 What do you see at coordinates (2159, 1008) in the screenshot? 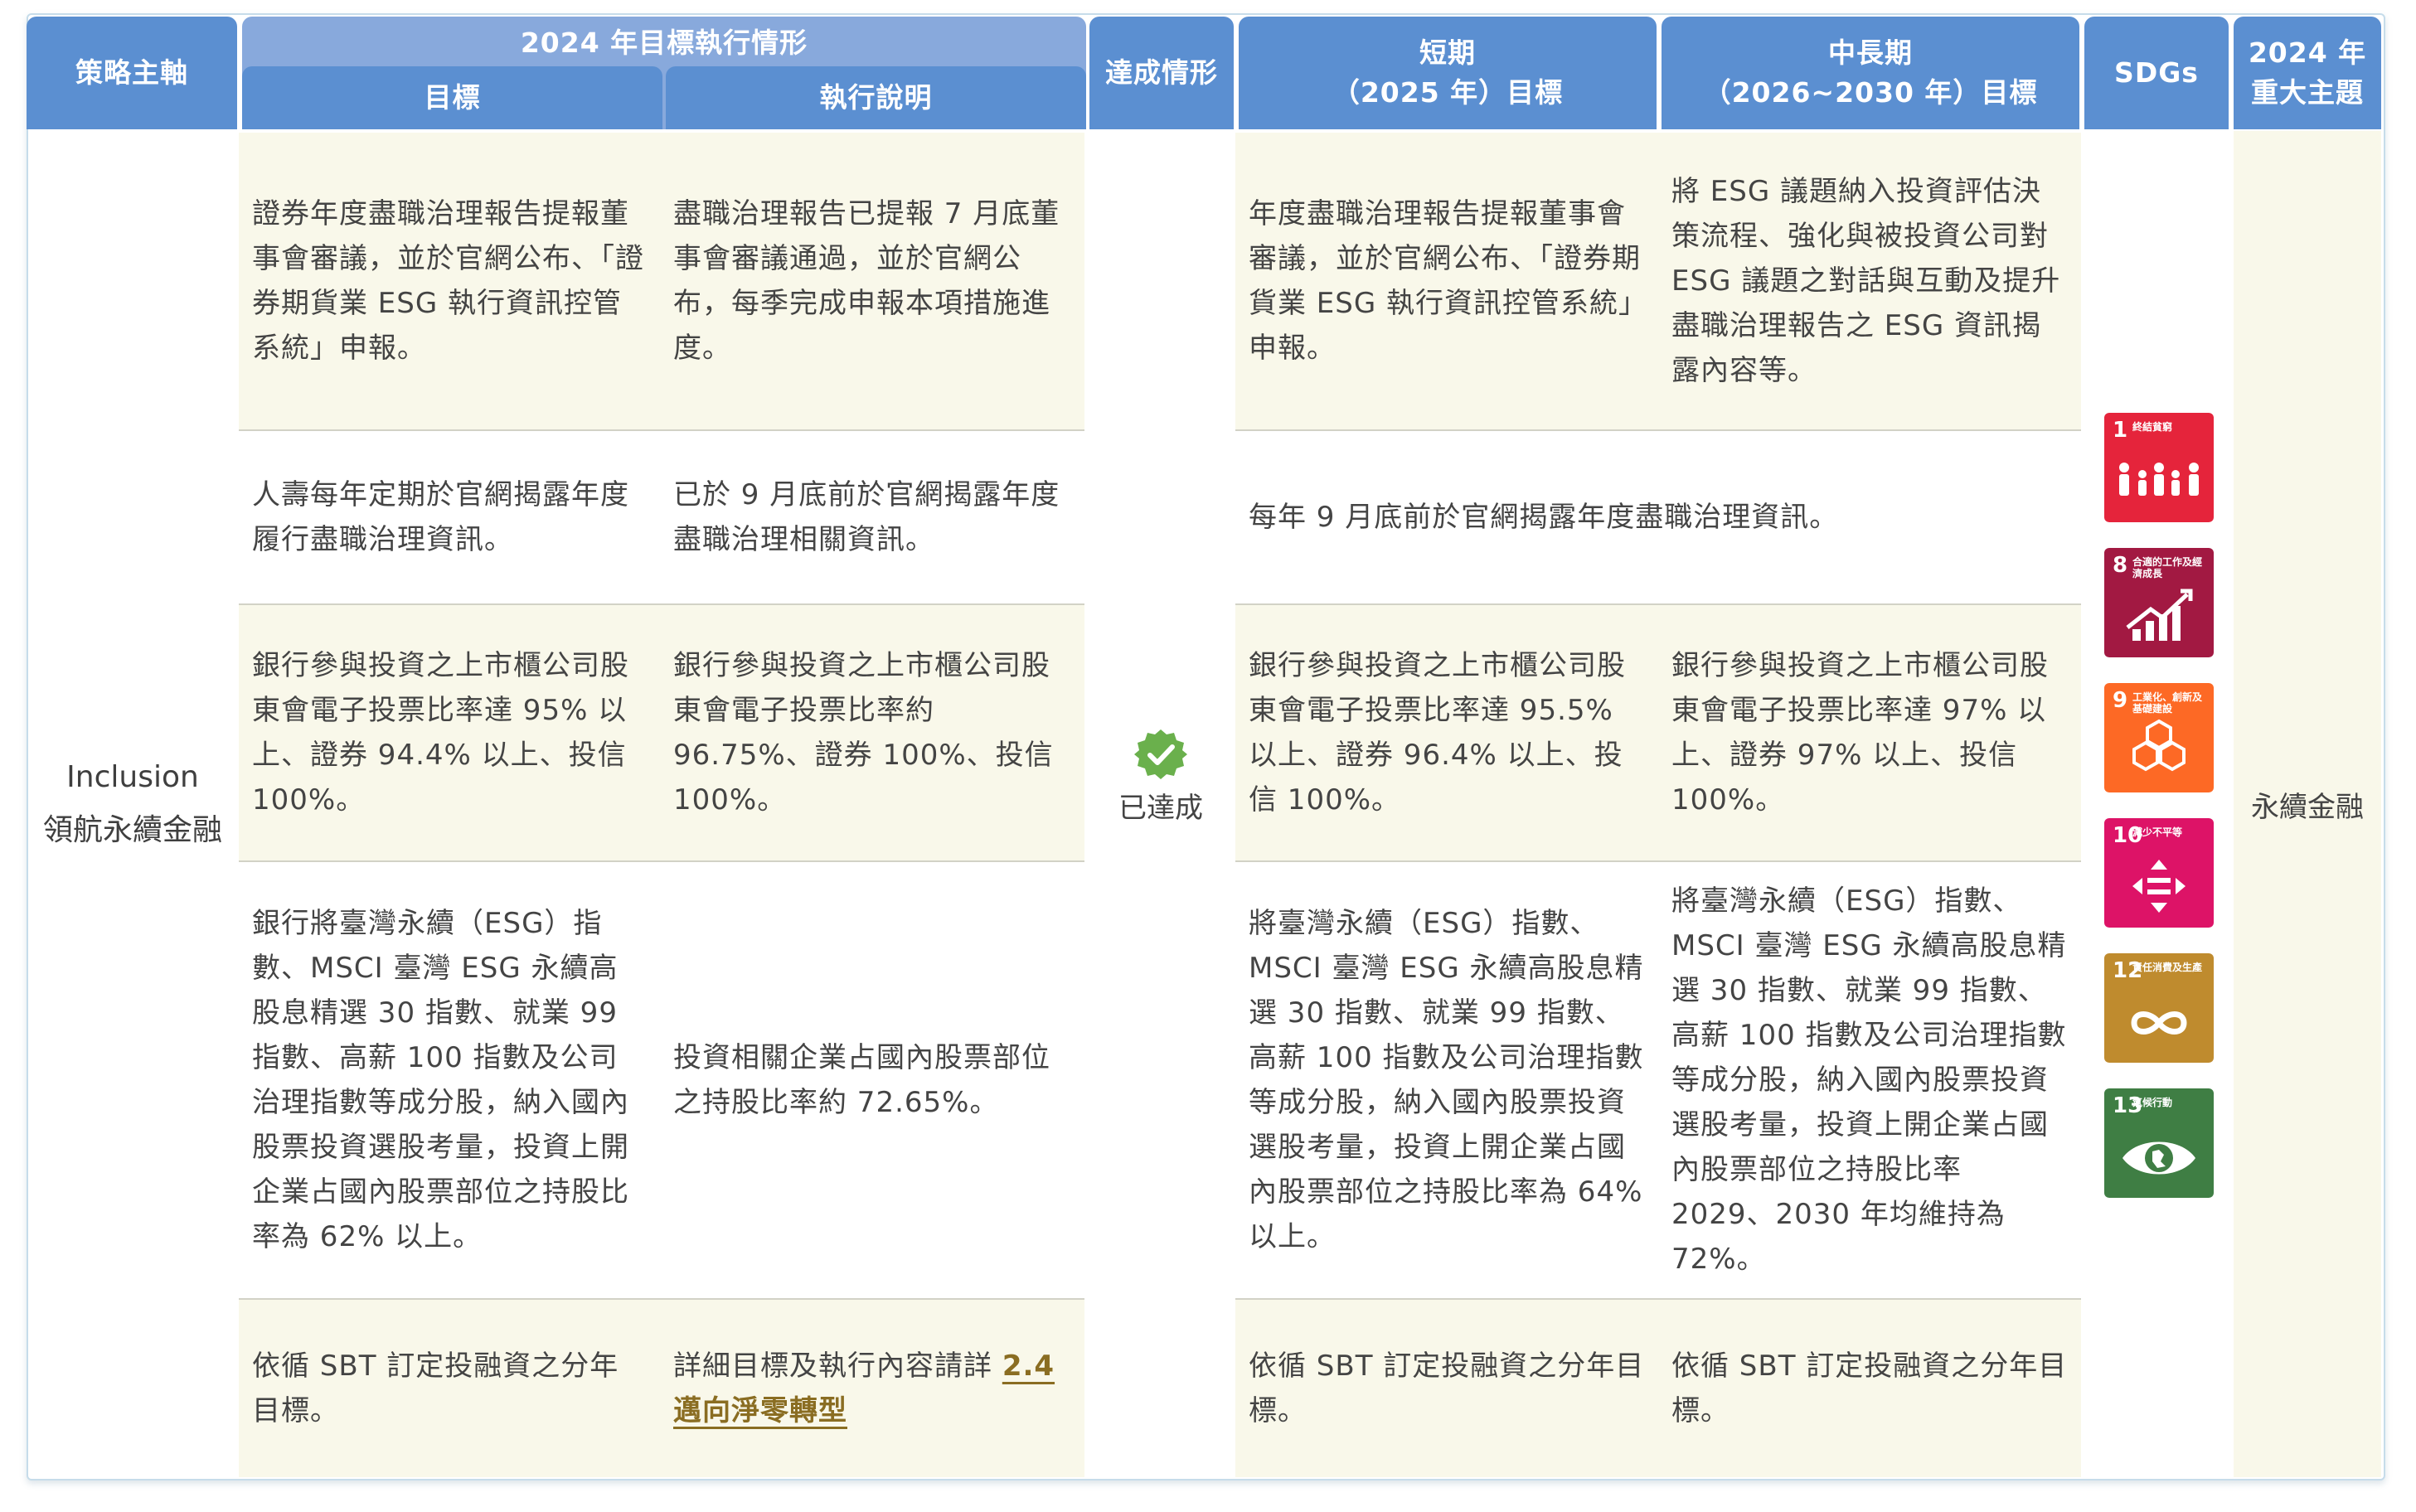
I see `sdg-12-icon: 12 責任消費及生產` at bounding box center [2159, 1008].